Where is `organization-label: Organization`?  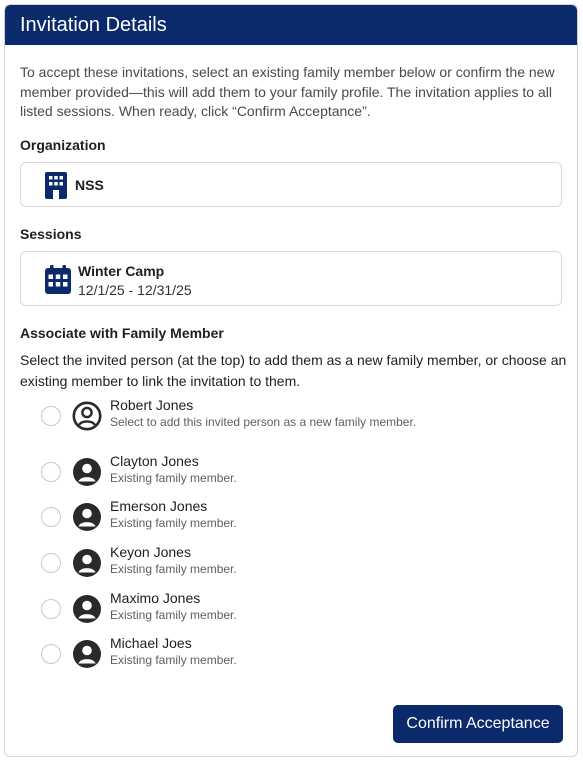 organization-label: Organization is located at coordinates (63, 145).